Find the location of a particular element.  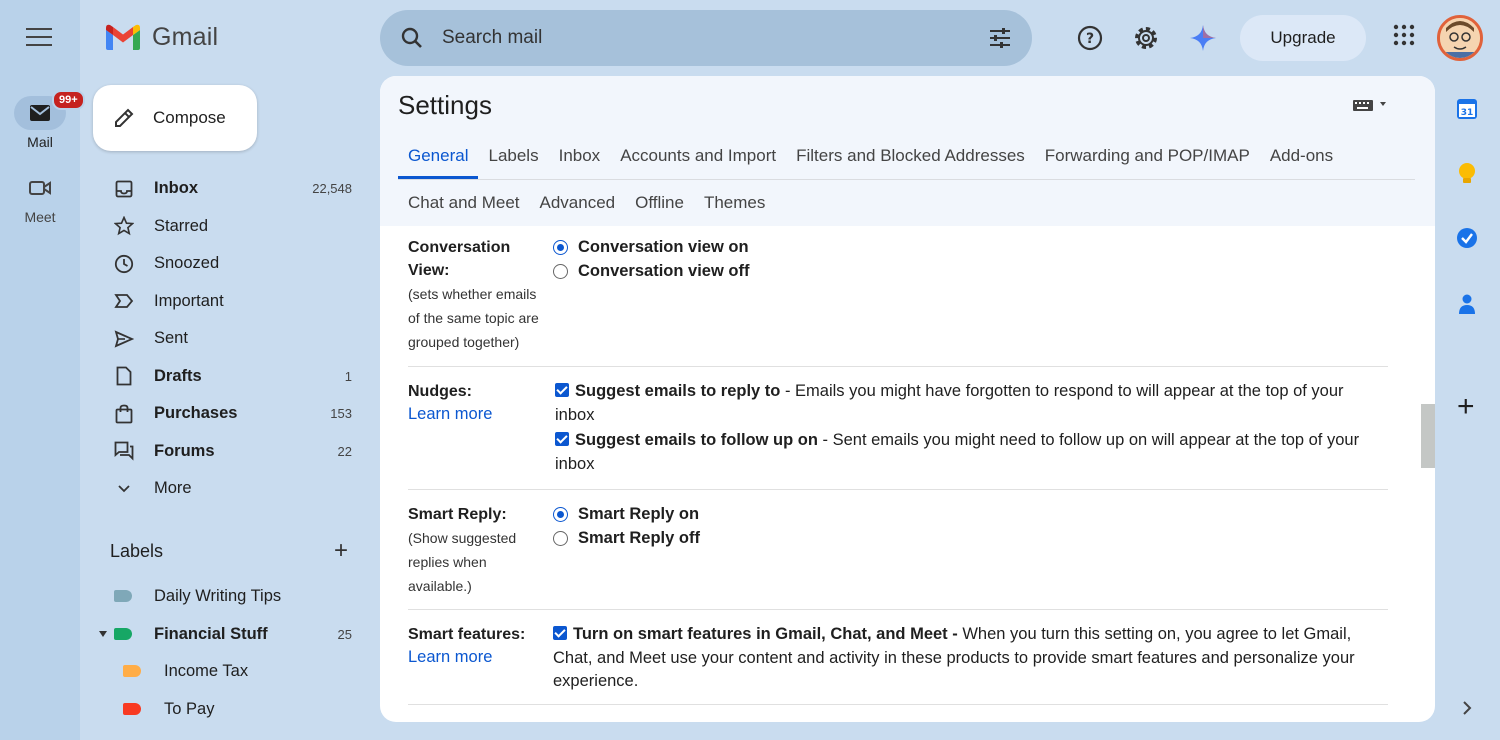

video-camera-icon is located at coordinates (40, 188).